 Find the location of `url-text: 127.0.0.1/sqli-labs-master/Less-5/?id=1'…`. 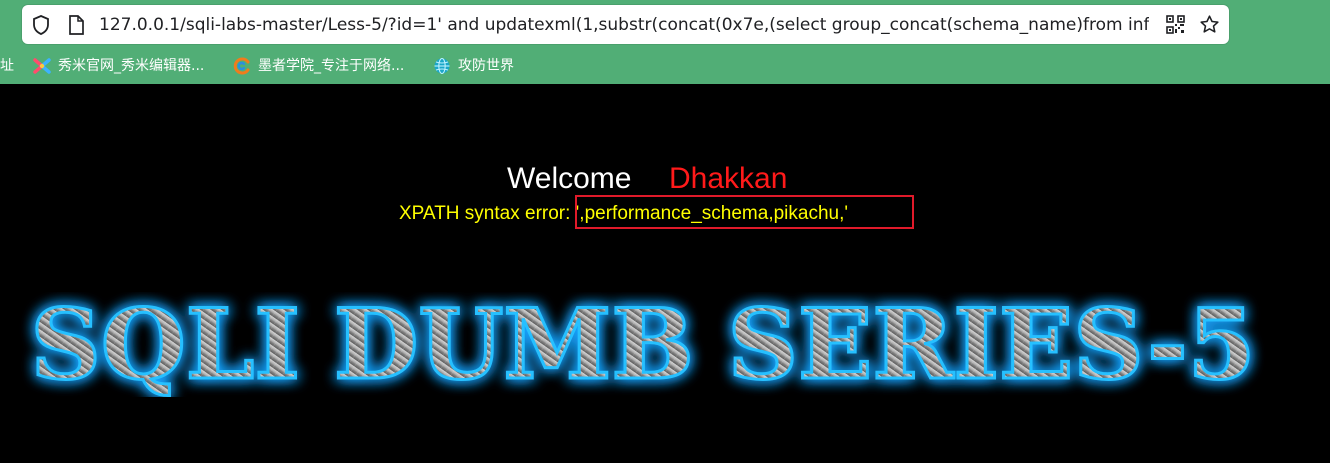

url-text: 127.0.0.1/sqli-labs-master/Less-5/?id=1'… is located at coordinates (624, 25).